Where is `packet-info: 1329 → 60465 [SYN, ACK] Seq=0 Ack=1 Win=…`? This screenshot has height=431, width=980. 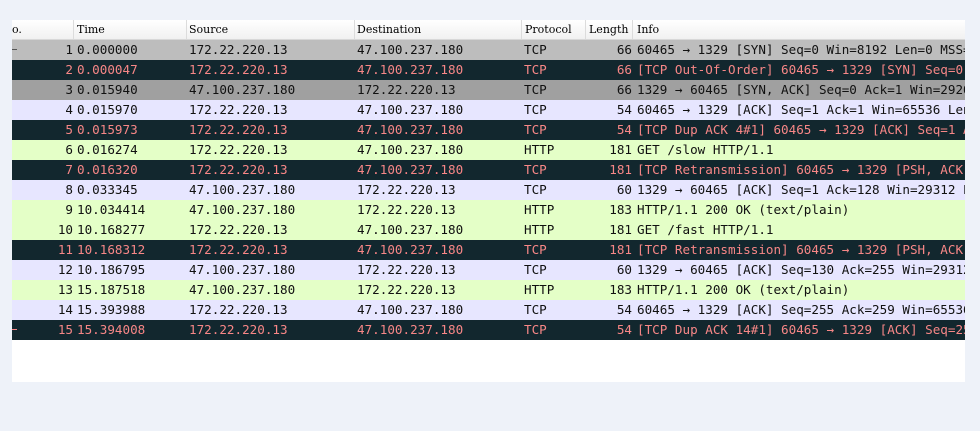 packet-info: 1329 → 60465 [SYN, ACK] Seq=0 Ack=1 Win=… is located at coordinates (801, 89).